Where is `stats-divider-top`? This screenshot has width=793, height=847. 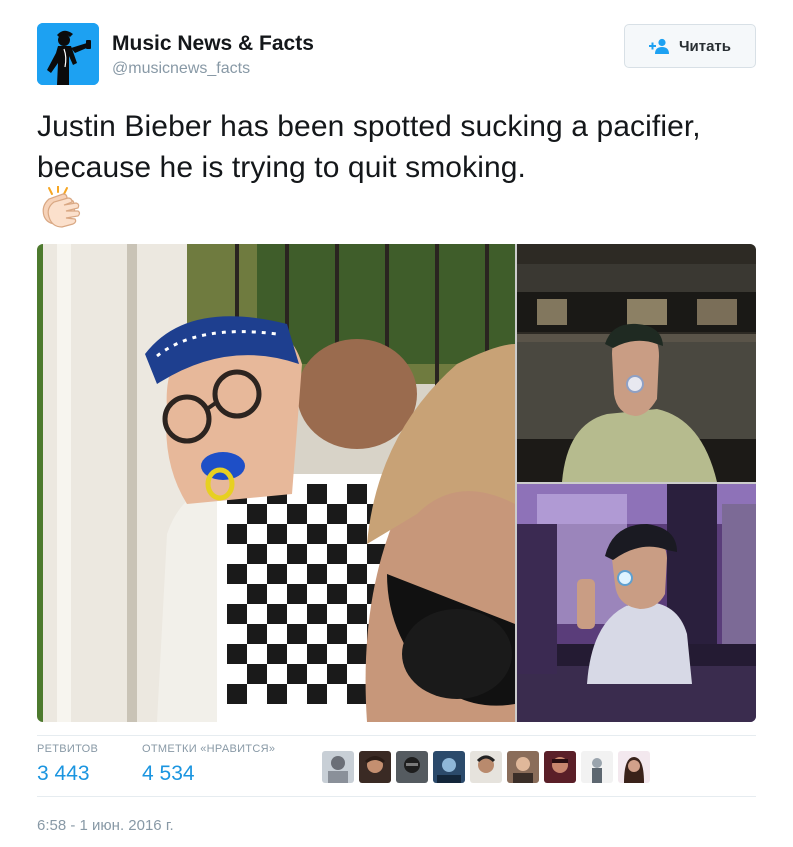
stats-divider-top is located at coordinates (396, 735).